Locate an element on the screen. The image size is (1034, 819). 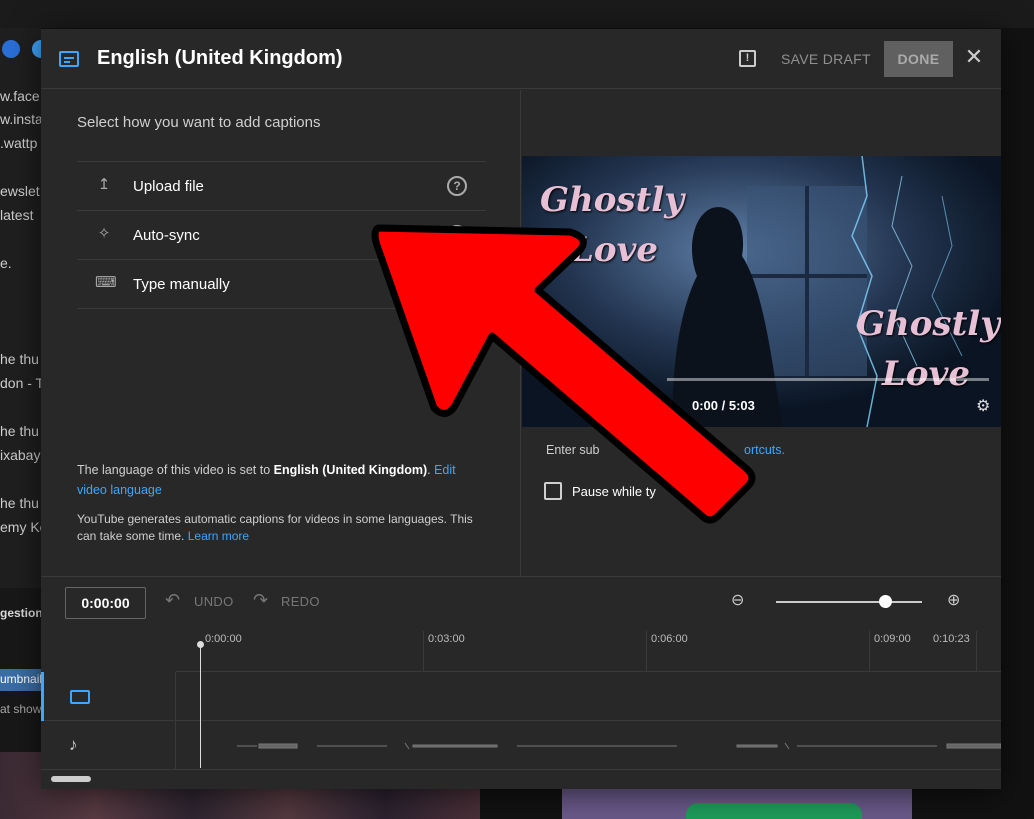
dialog-title: English (United Kingdom) is located at coordinates (220, 58).